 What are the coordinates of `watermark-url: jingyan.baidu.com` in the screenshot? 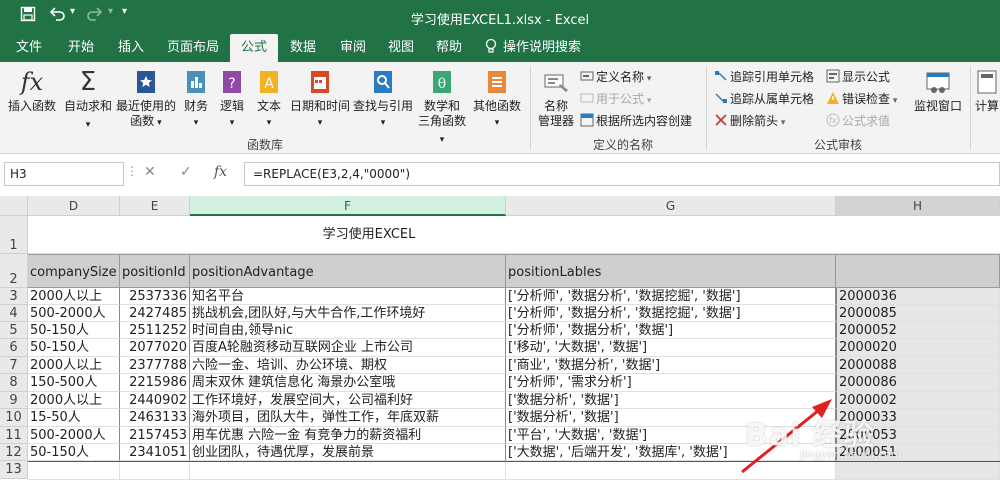 It's located at (851, 454).